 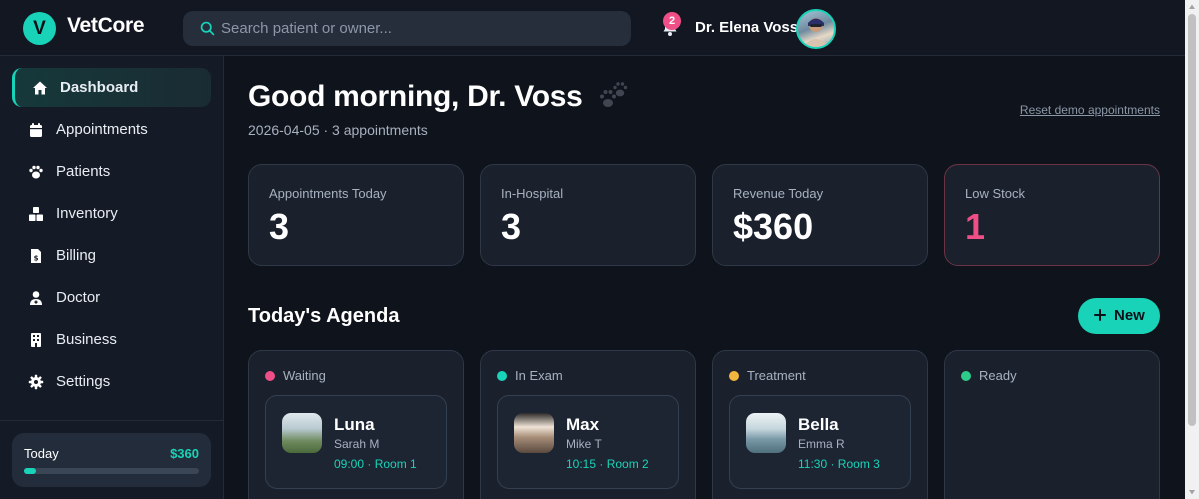 I want to click on sidebar-item-billing: $ Billing, so click(x=111, y=255).